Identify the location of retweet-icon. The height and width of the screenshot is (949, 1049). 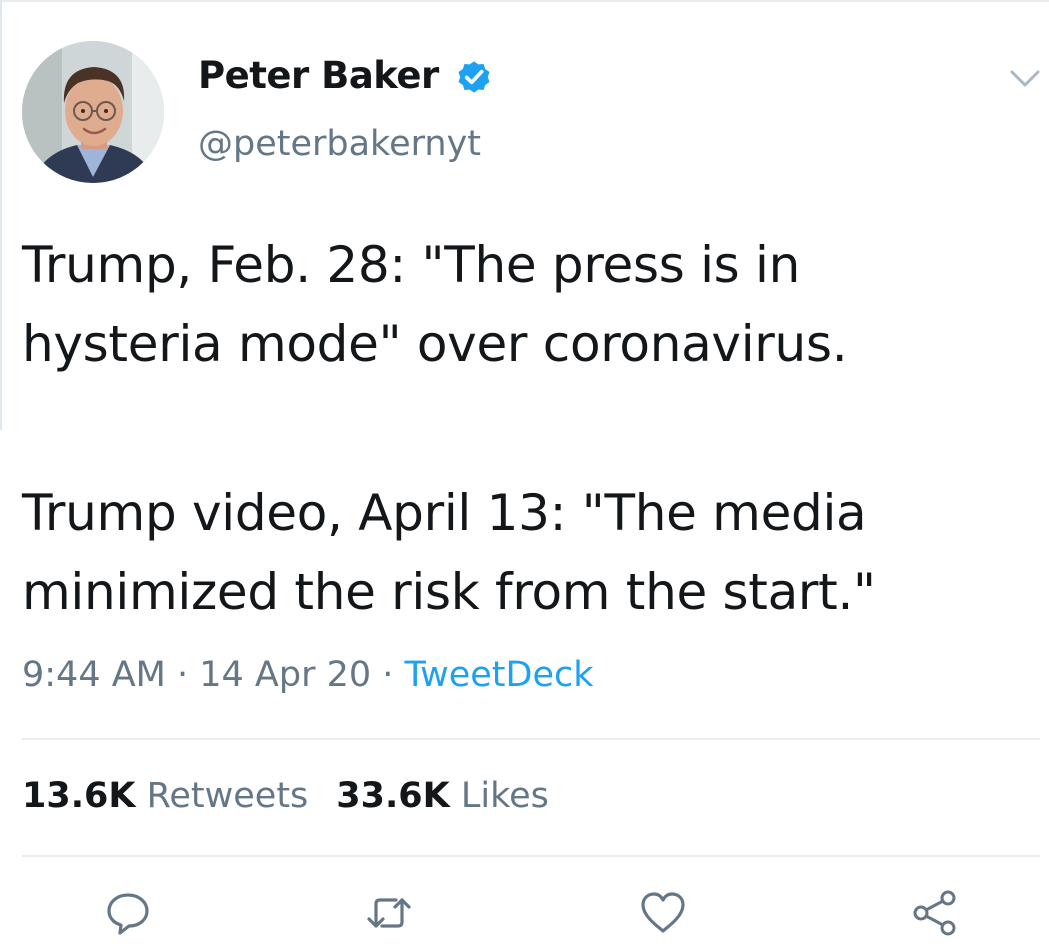
(389, 913).